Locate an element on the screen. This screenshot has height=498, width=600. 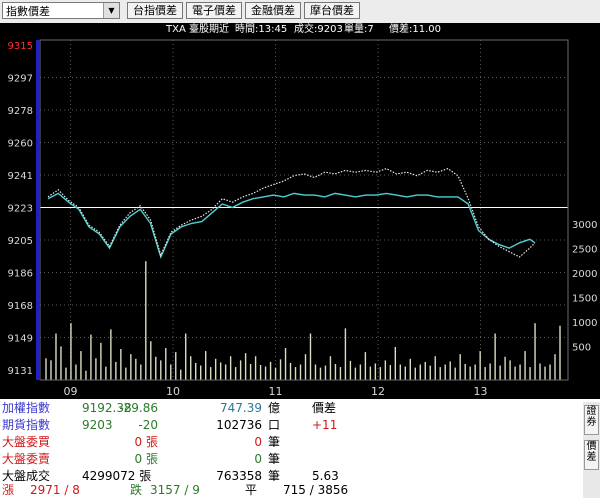
y-tick-label: 9315 is located at coordinates (20, 46).